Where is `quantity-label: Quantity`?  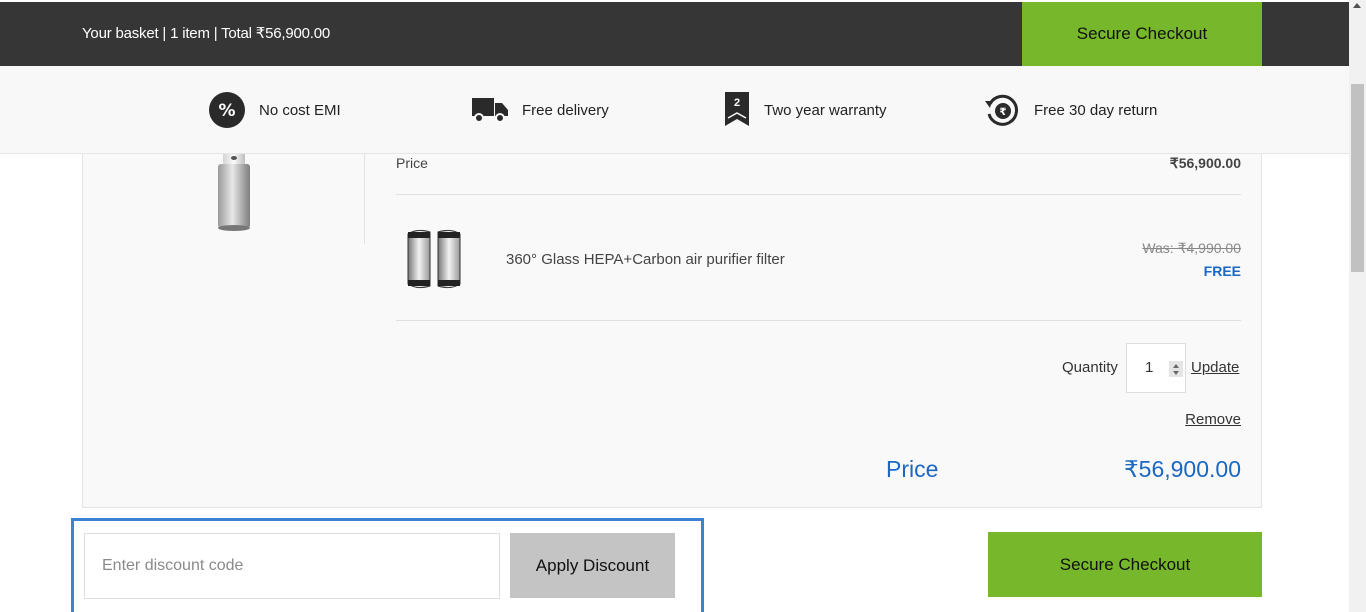
quantity-label: Quantity is located at coordinates (1090, 367).